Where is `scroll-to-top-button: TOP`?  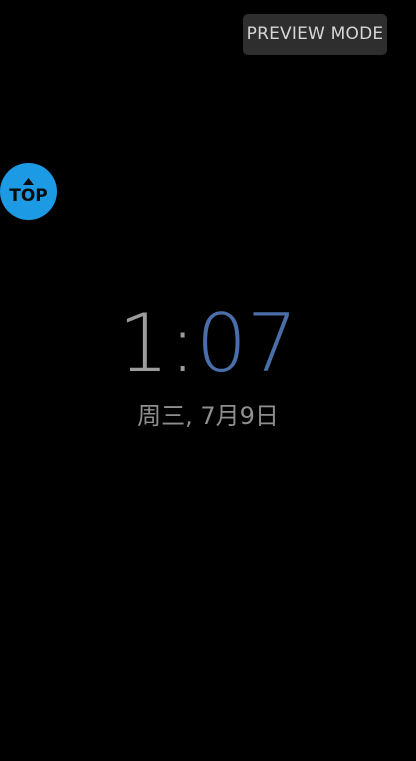 scroll-to-top-button: TOP is located at coordinates (28, 191).